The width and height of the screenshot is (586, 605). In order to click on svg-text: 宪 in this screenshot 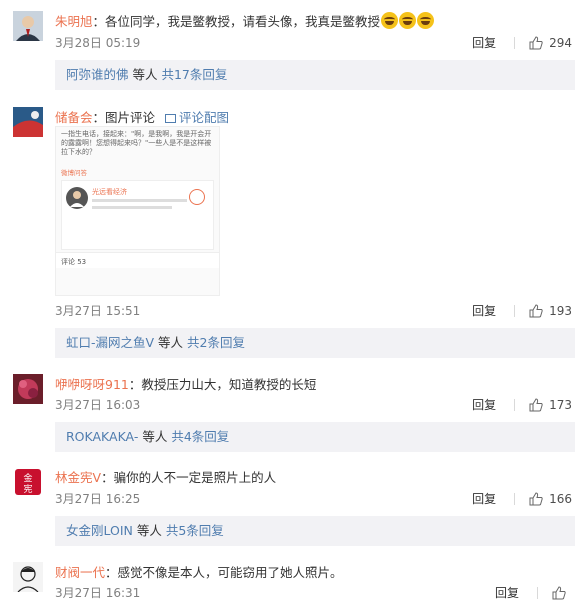, I will do `click(27, 489)`.